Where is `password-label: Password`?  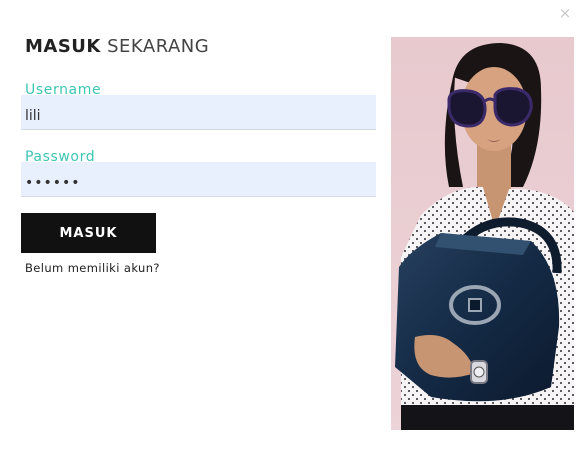
password-label: Password is located at coordinates (60, 157).